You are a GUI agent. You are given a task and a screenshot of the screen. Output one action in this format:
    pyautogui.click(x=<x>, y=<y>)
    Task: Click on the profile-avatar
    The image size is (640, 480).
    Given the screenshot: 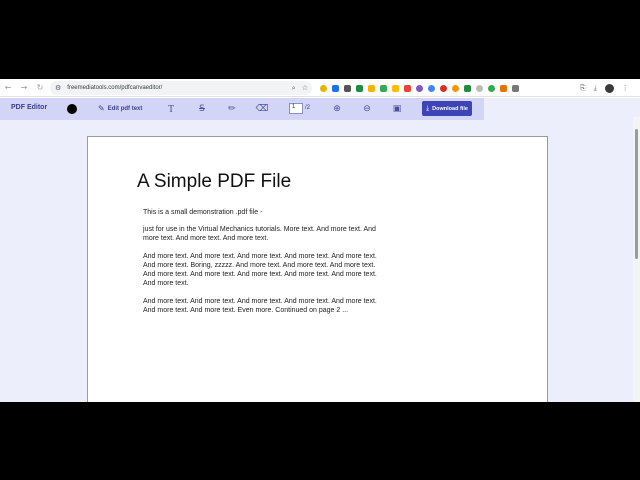 What is the action you would take?
    pyautogui.click(x=609, y=88)
    